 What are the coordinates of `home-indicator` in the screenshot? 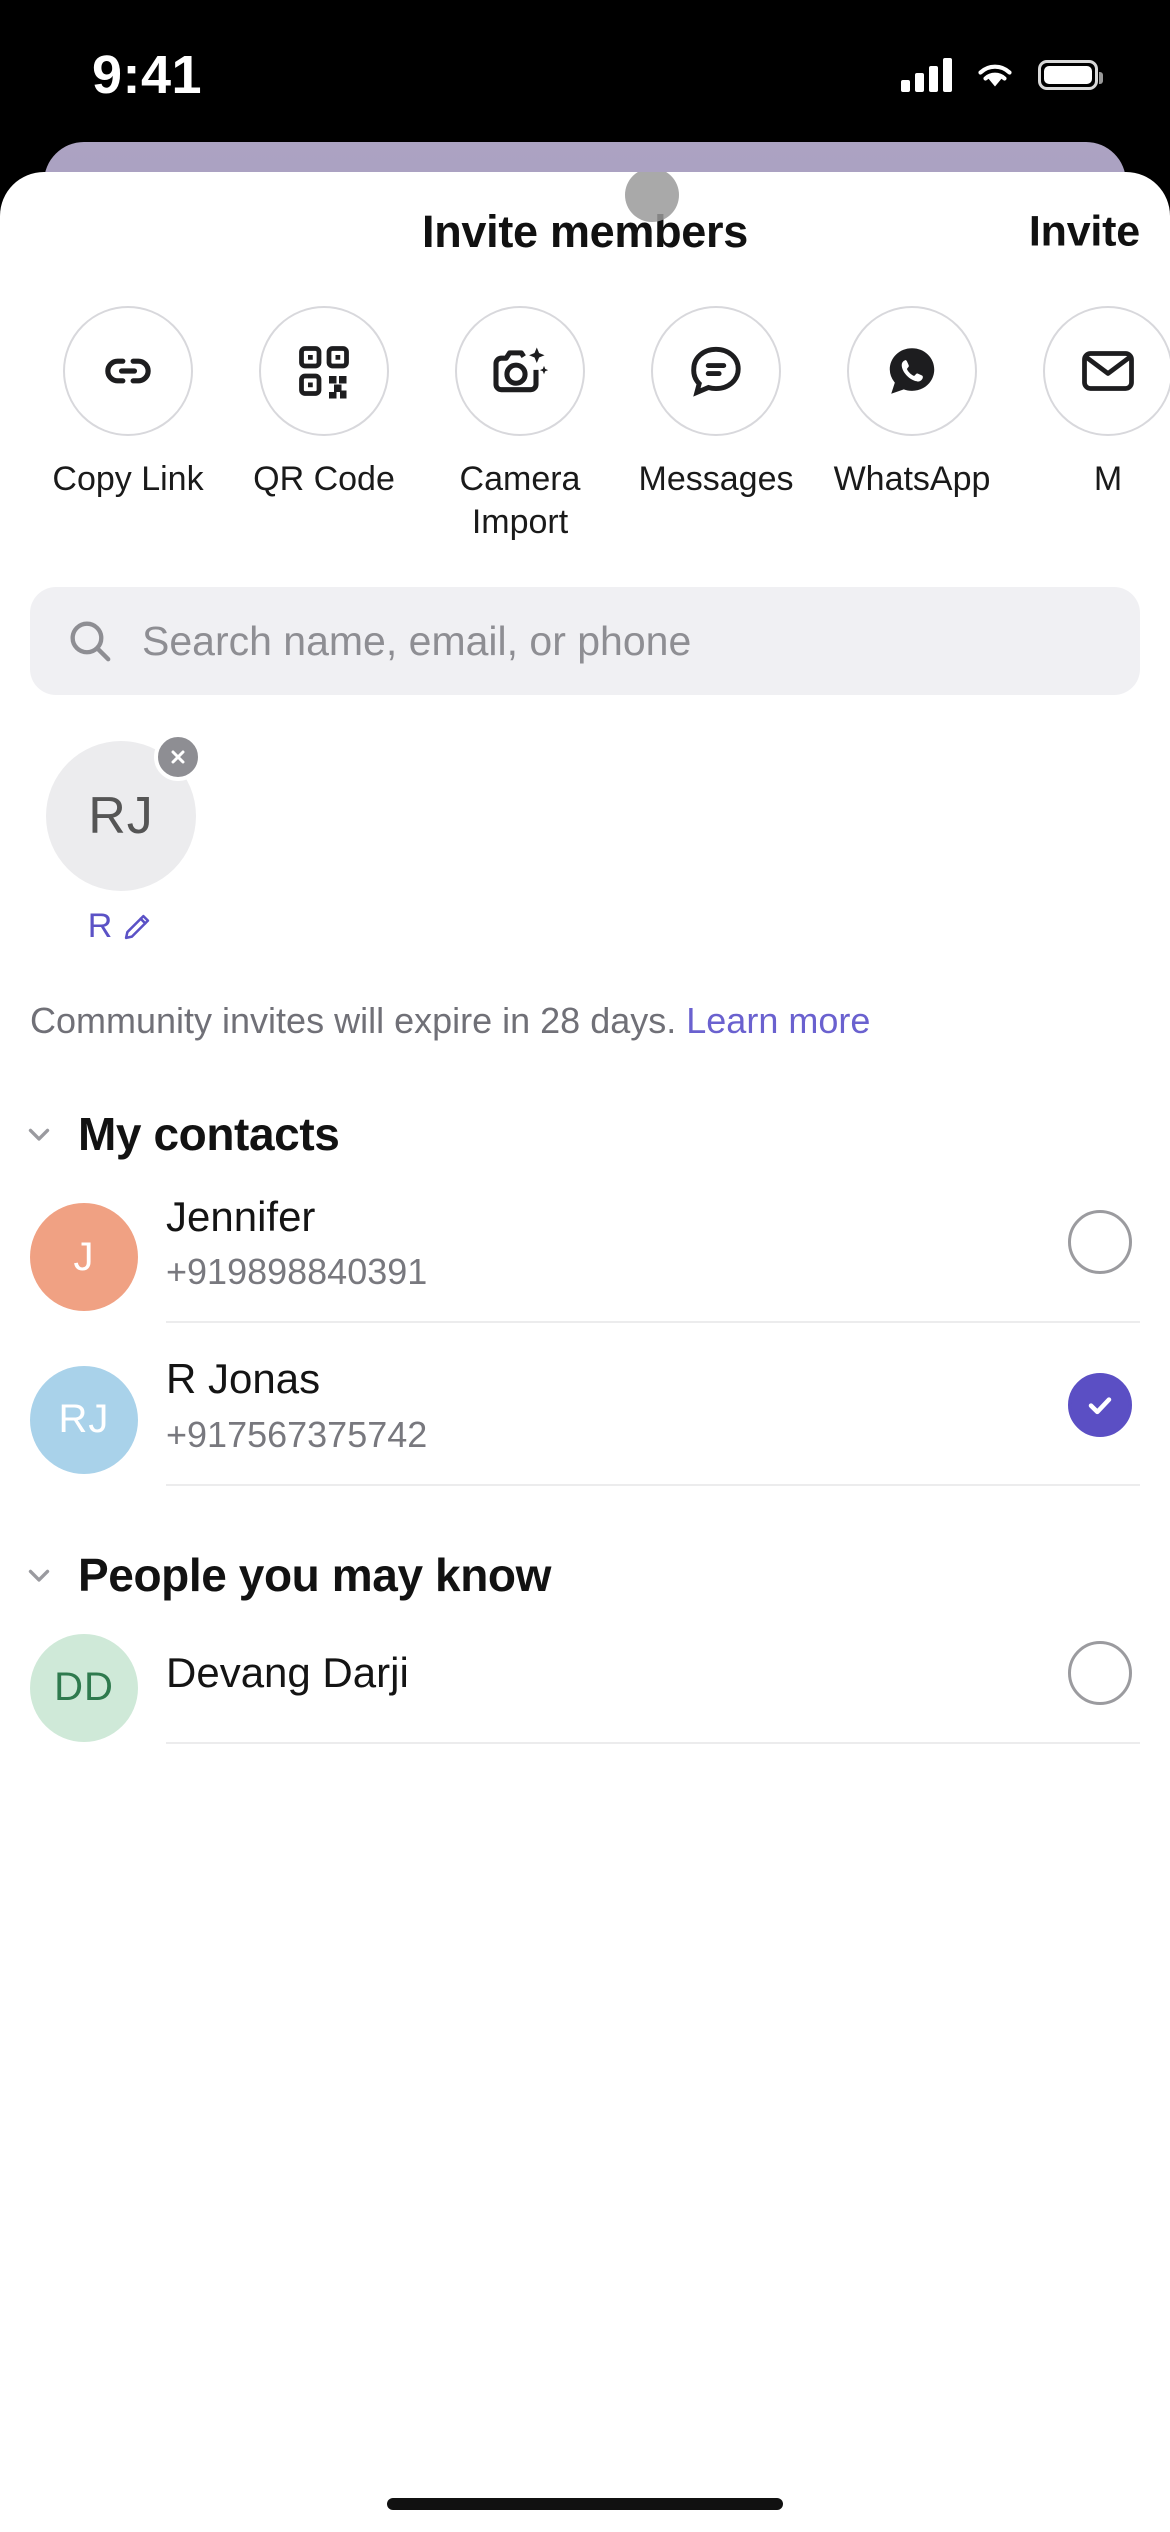 It's located at (585, 2504).